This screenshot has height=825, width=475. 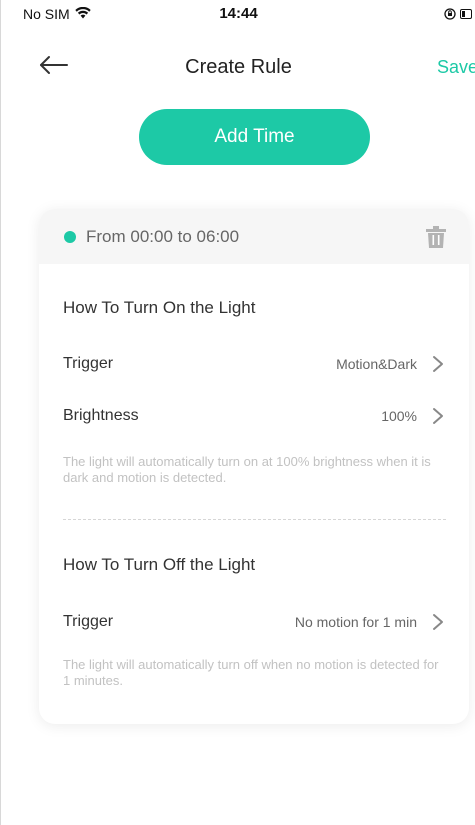 I want to click on turn-on-trigger-value: Motion&Dark, so click(x=376, y=364).